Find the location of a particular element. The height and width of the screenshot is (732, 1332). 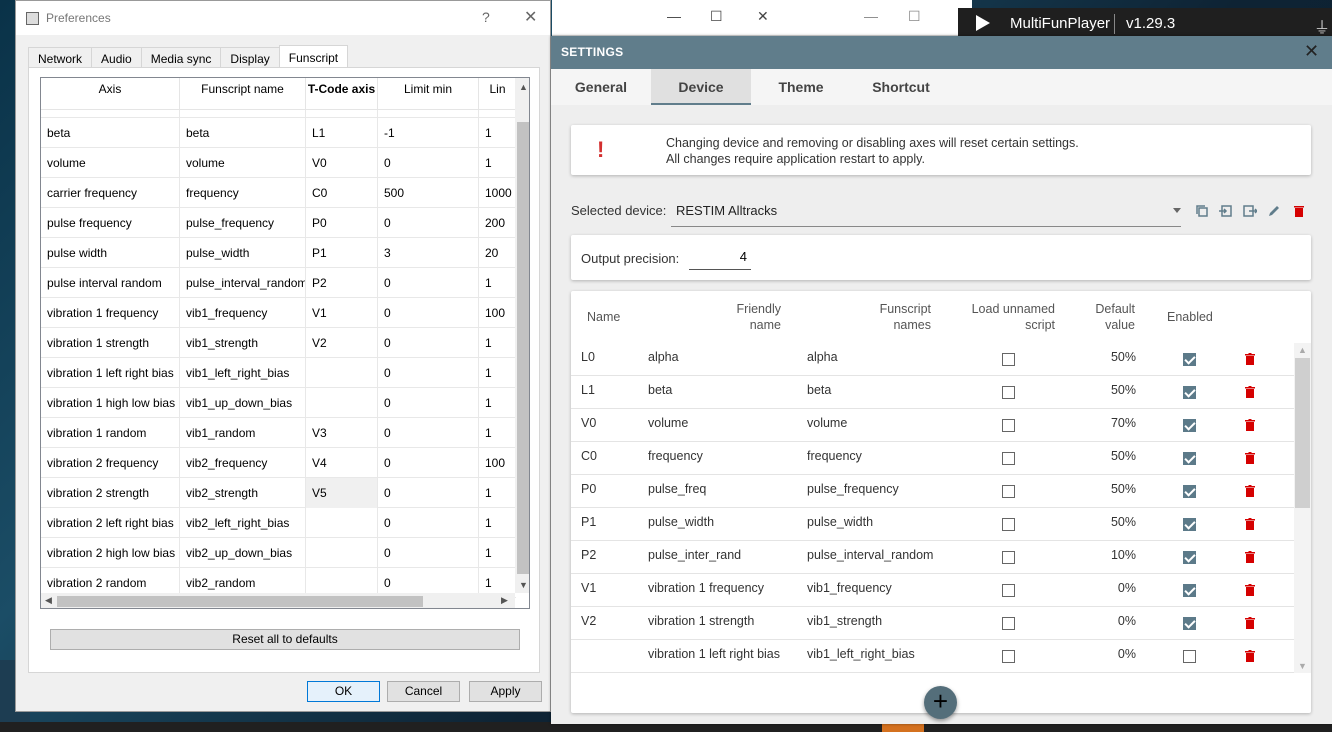

table-row: volume volume V0 0 1 is located at coordinates (278, 163).